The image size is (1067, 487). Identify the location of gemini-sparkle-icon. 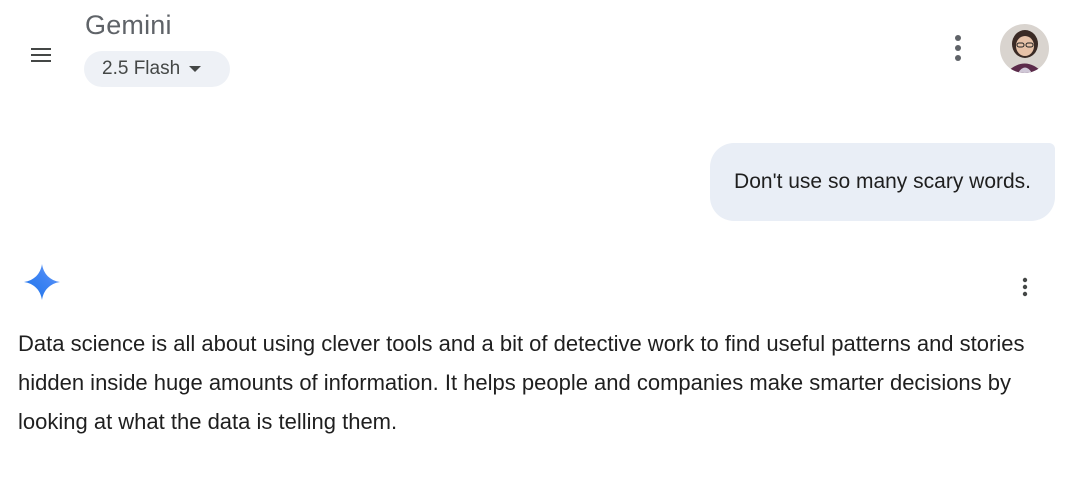
(42, 282).